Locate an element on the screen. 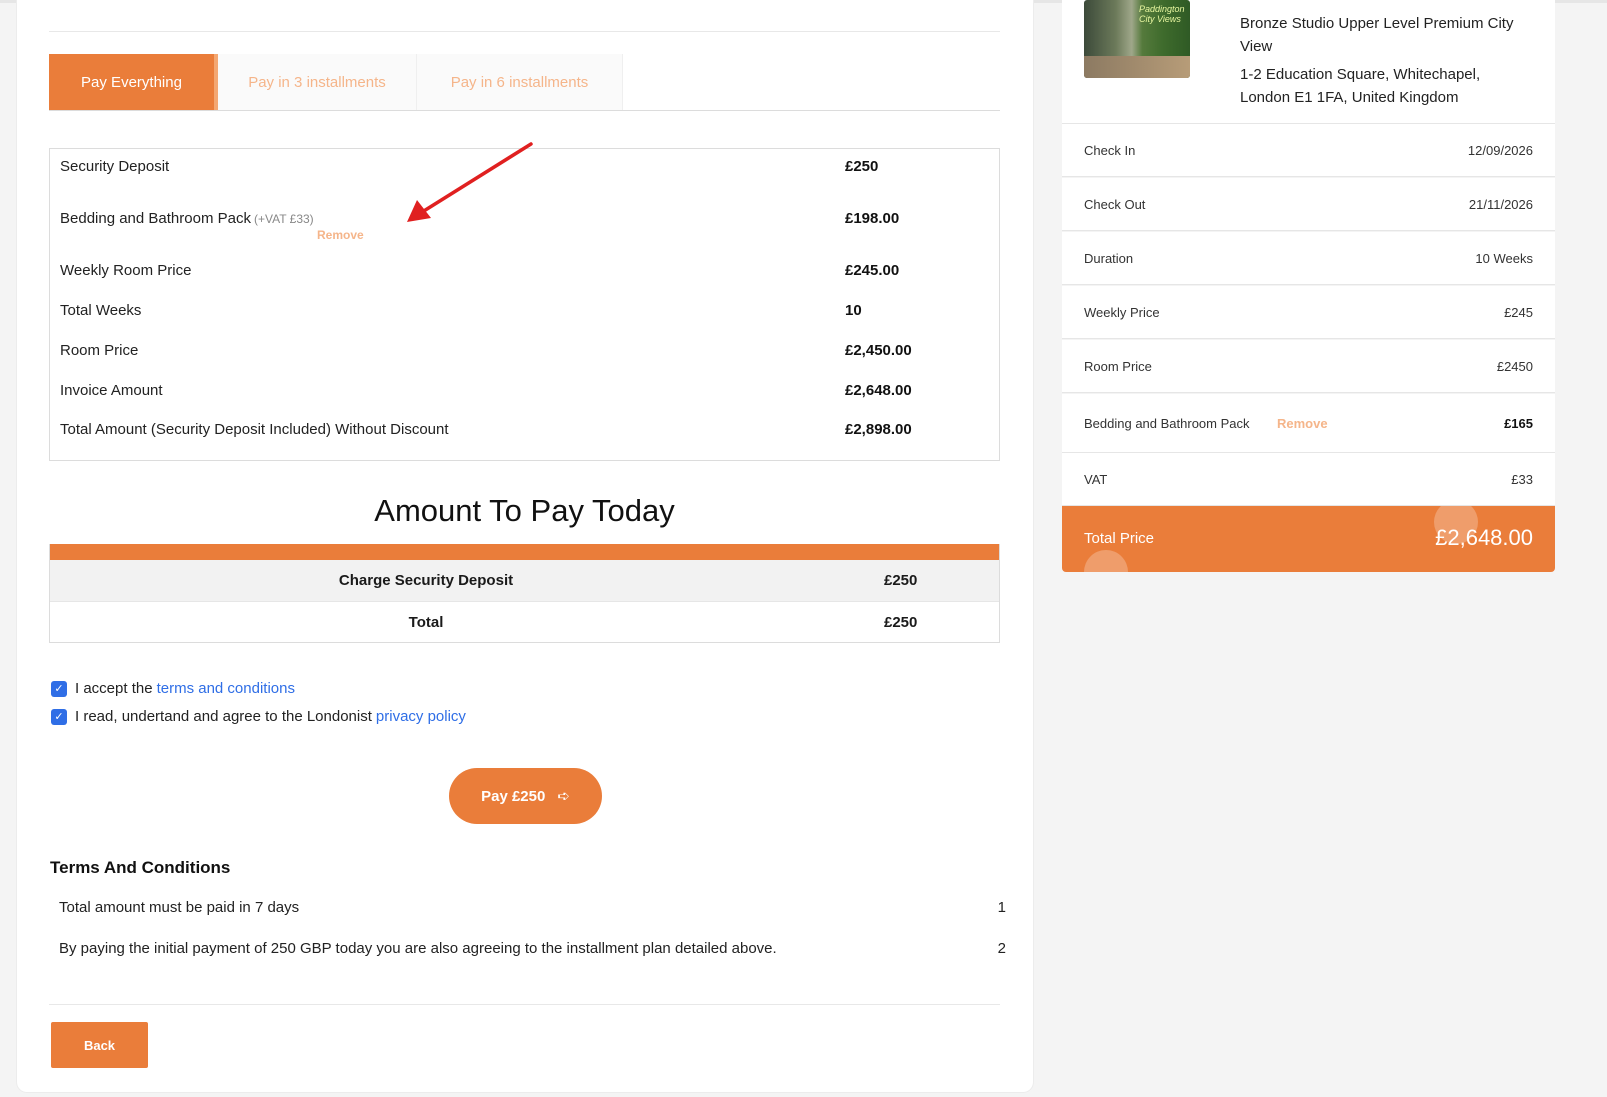 This screenshot has width=1607, height=1097. property-thumbnail: Paddington City Views is located at coordinates (1137, 39).